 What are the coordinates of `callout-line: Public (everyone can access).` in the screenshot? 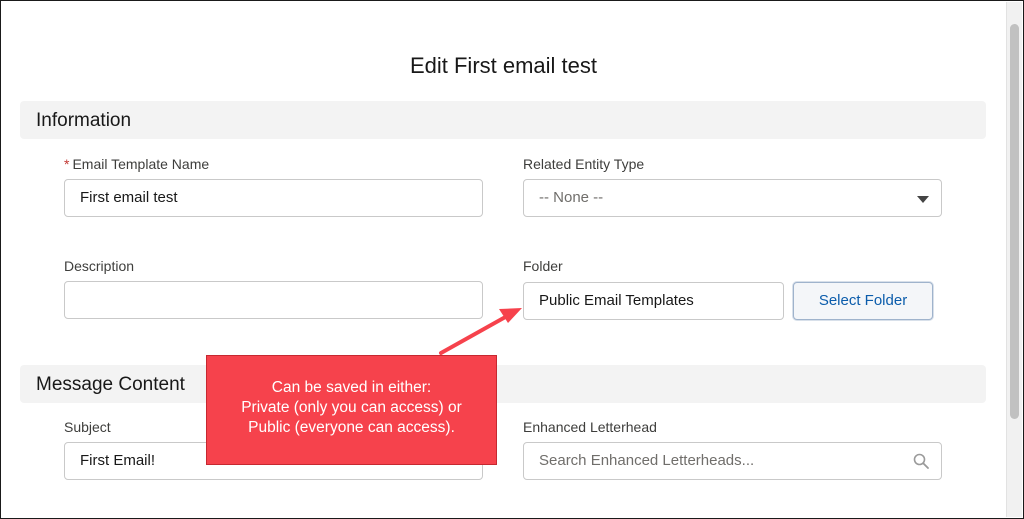 It's located at (351, 427).